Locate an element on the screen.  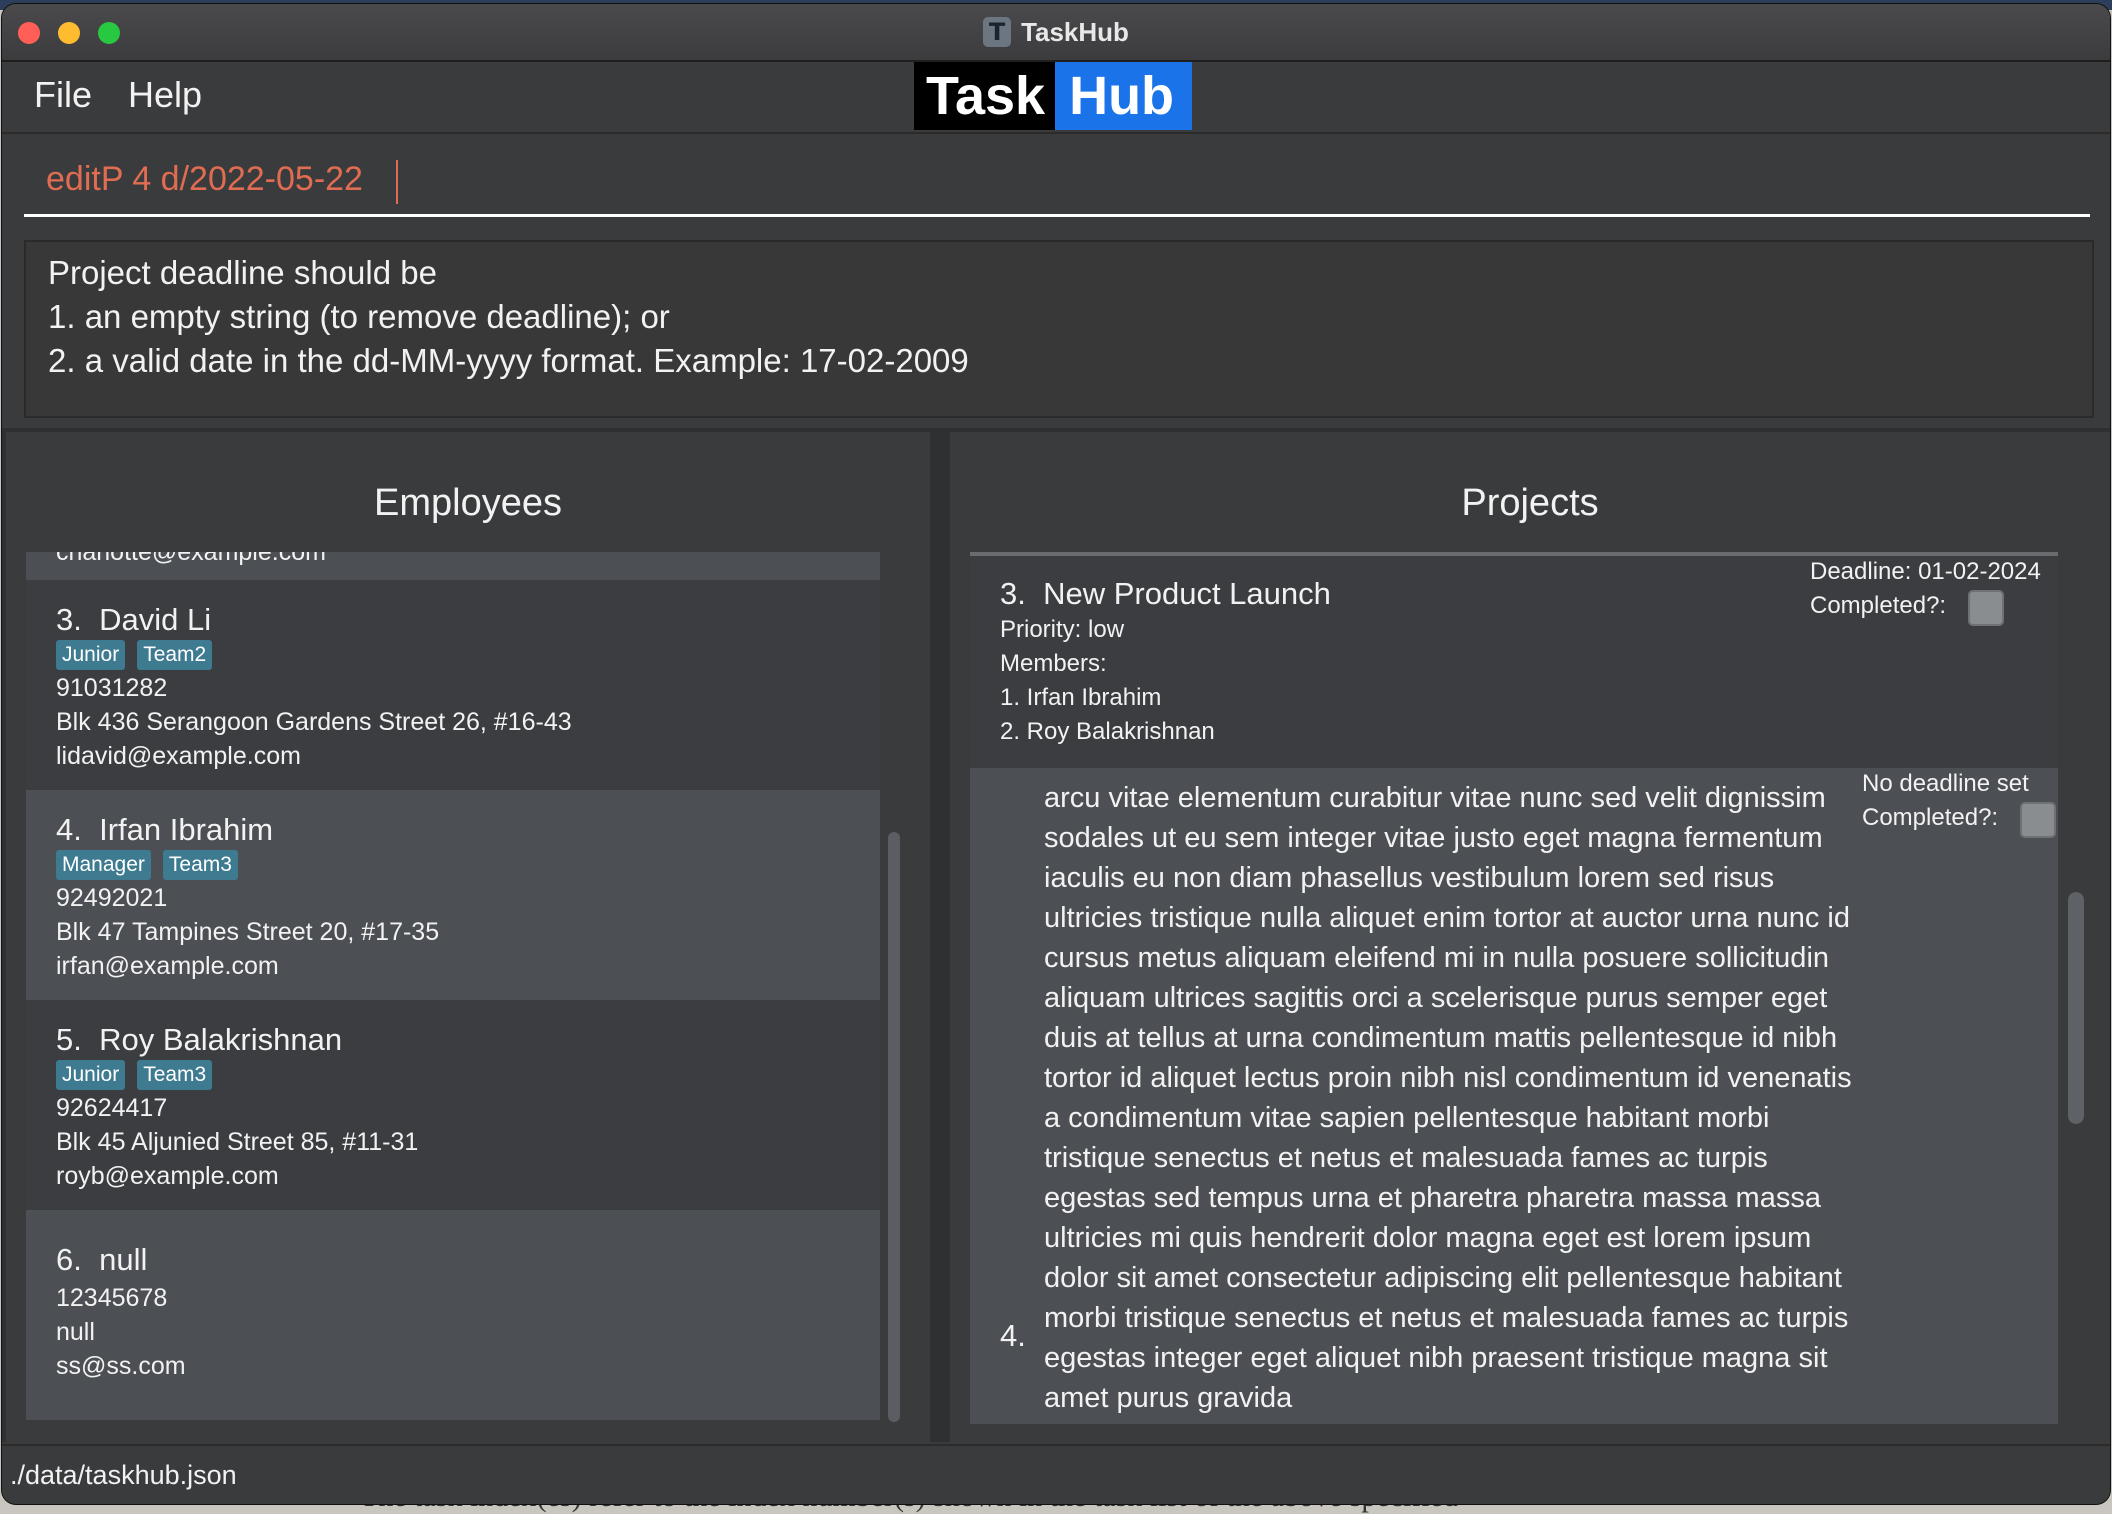
employee-email: ss@ss.com is located at coordinates (121, 1366).